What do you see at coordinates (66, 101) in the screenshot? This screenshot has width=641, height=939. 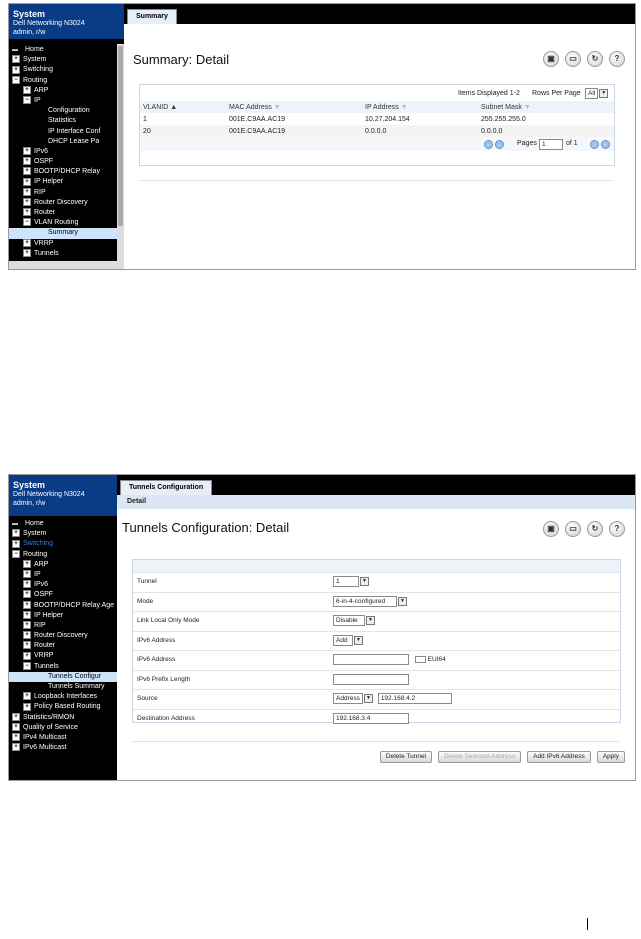 I see `nav-item: − IP` at bounding box center [66, 101].